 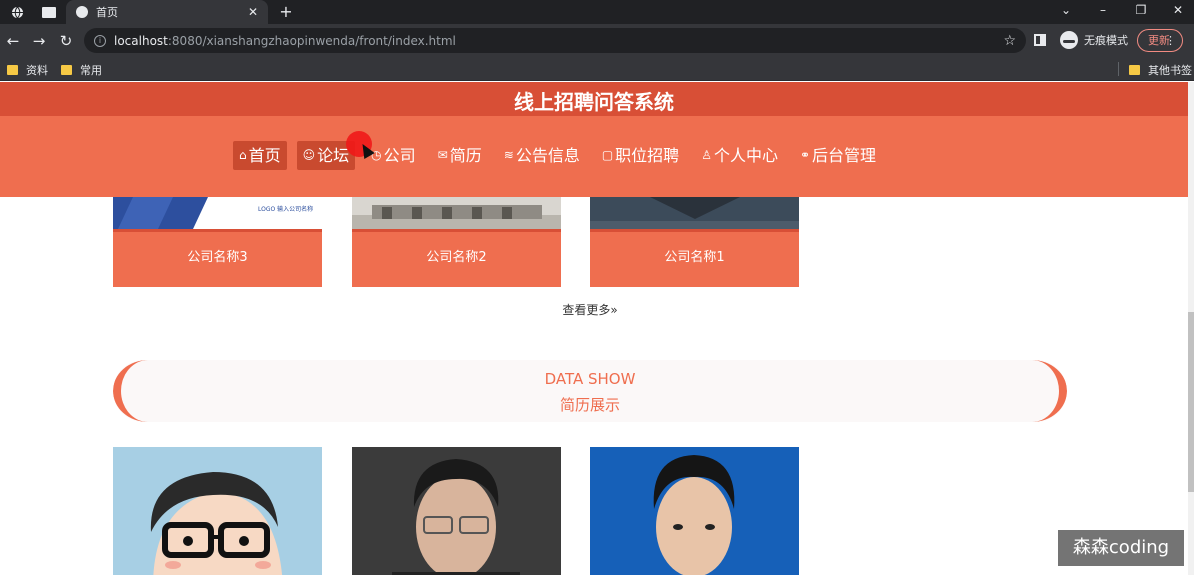 I want to click on data-show-title-cn: 简历展示, so click(x=589, y=405).